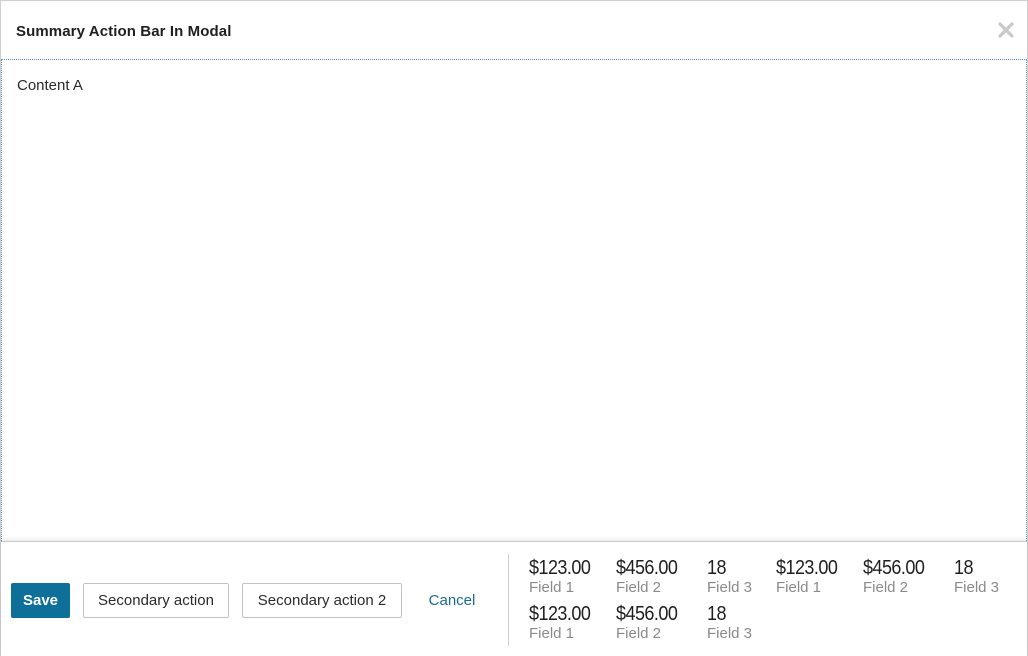 The image size is (1028, 656). I want to click on save-button: Save, so click(40, 600).